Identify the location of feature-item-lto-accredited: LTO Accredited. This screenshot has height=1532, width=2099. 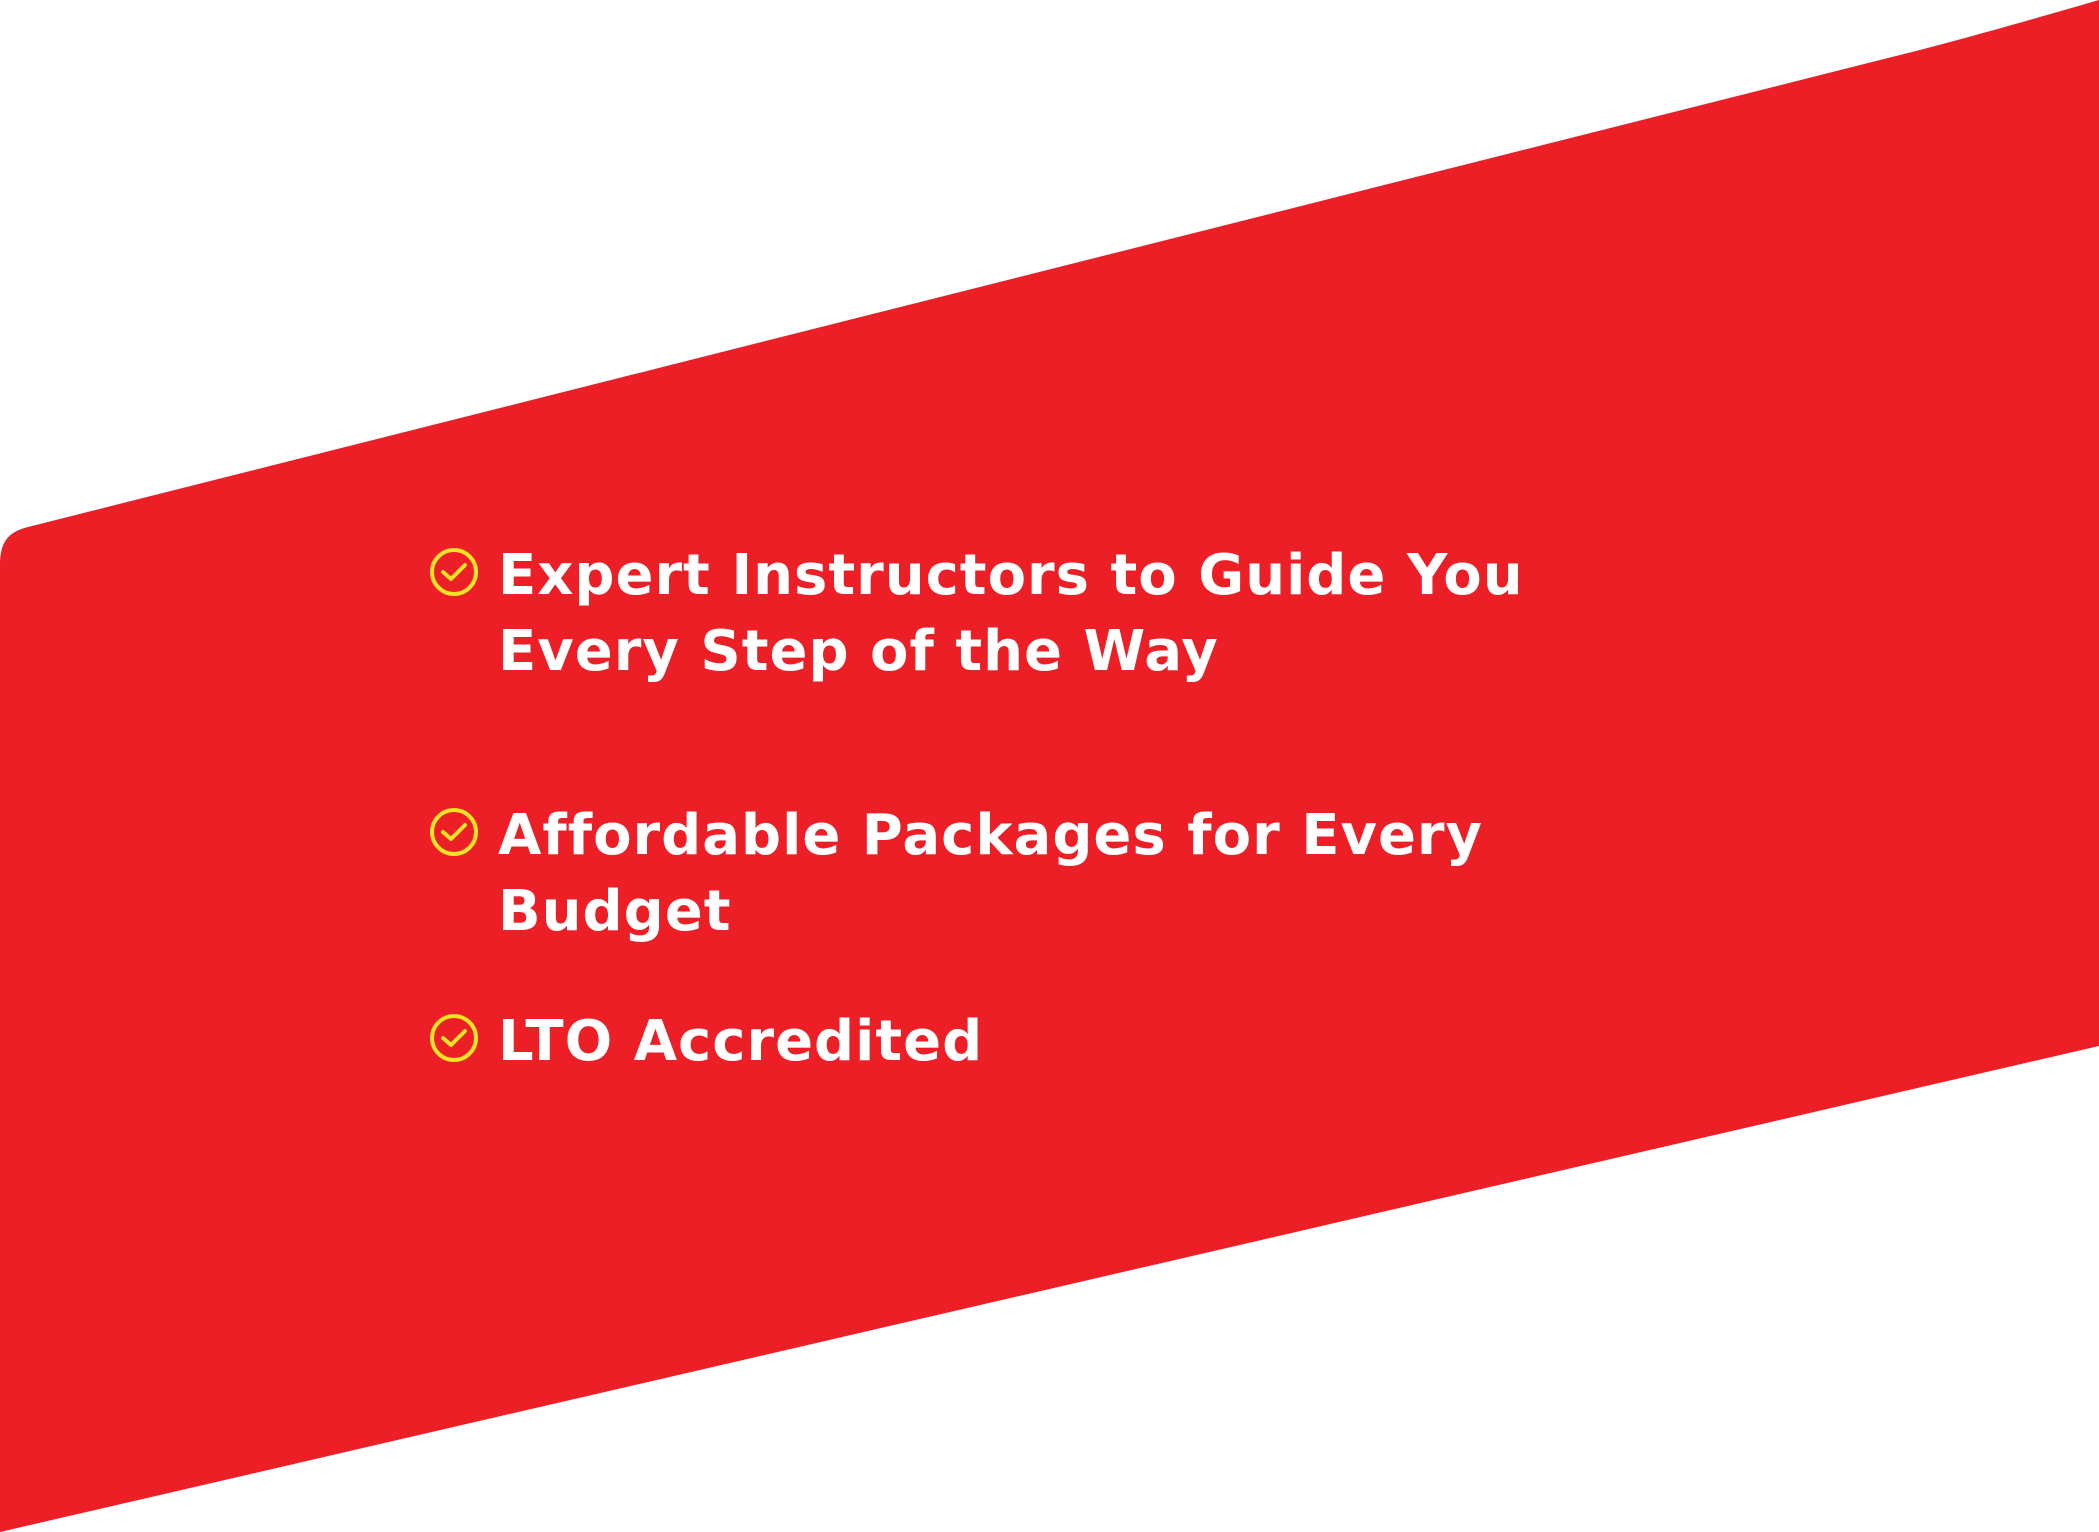
(1058, 1042).